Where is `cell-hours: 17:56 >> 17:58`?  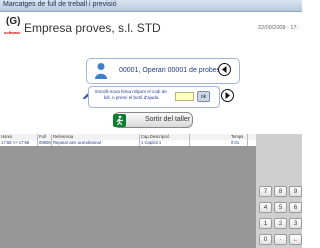
cell-hours: 17:56 >> 17:58 is located at coordinates (19, 143).